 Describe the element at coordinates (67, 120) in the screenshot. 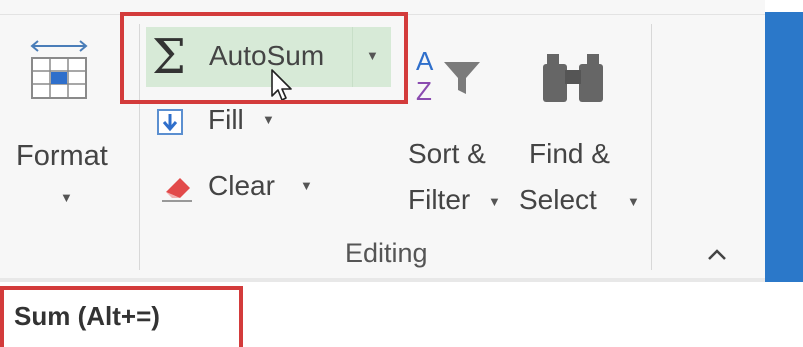

I see `format-button: Format ▼` at that location.